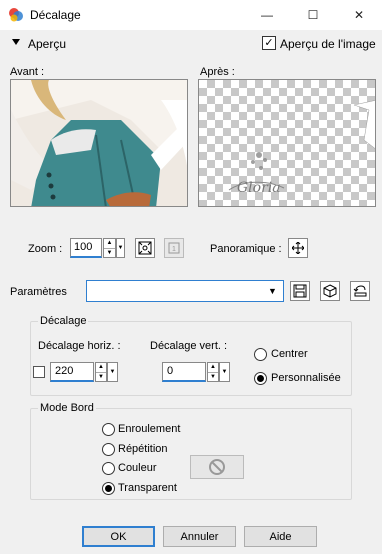 The height and width of the screenshot is (554, 382). Describe the element at coordinates (55, 15) in the screenshot. I see `window-title: Décalage` at that location.